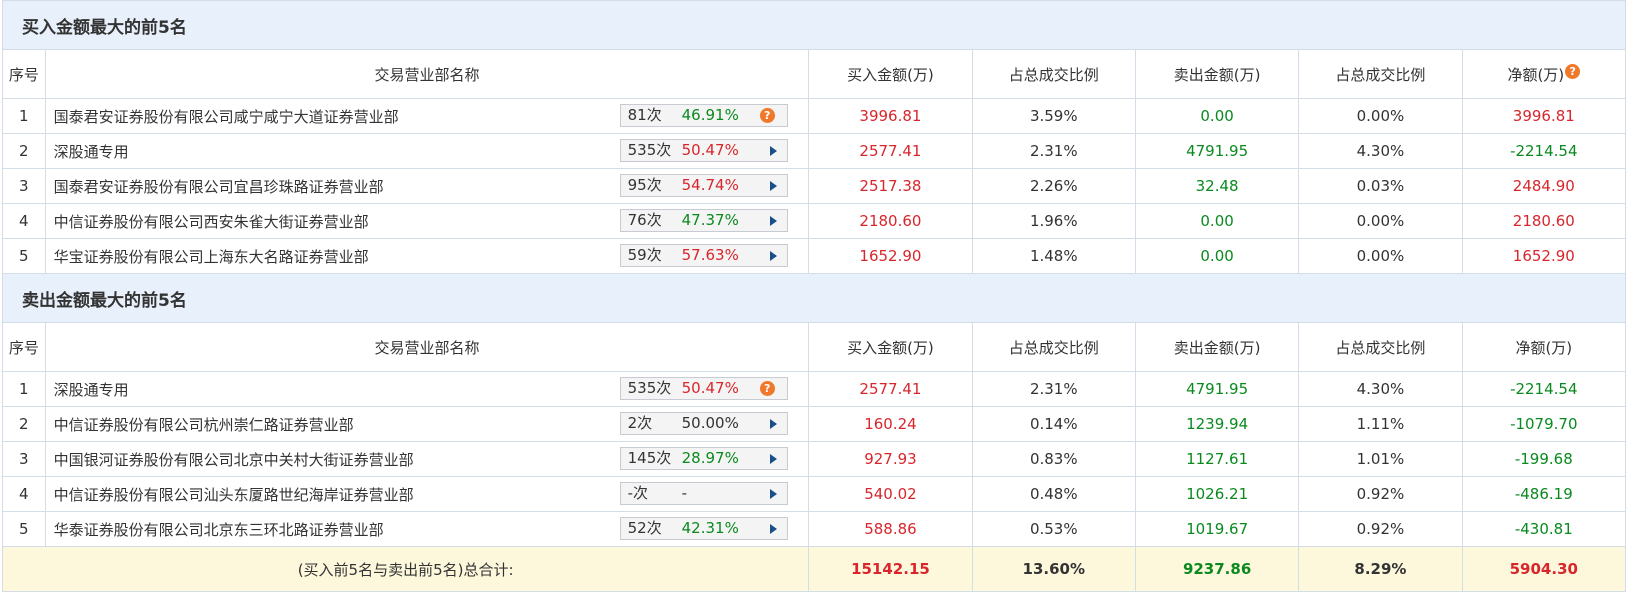 This screenshot has width=1629, height=603. What do you see at coordinates (1544, 186) in the screenshot?
I see `net-amount: 2484.90` at bounding box center [1544, 186].